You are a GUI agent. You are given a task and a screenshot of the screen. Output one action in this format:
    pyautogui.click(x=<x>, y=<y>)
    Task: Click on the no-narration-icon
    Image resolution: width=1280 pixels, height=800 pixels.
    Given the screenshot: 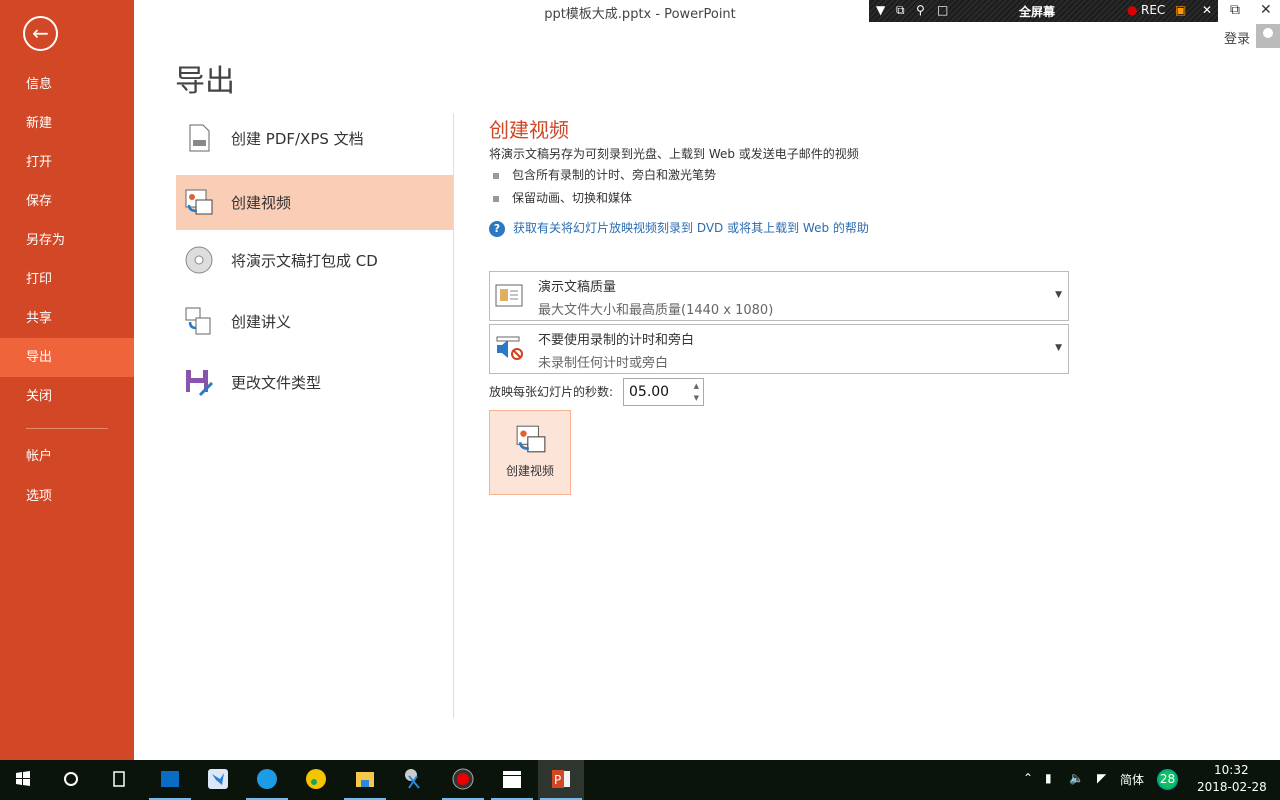 What is the action you would take?
    pyautogui.click(x=509, y=348)
    